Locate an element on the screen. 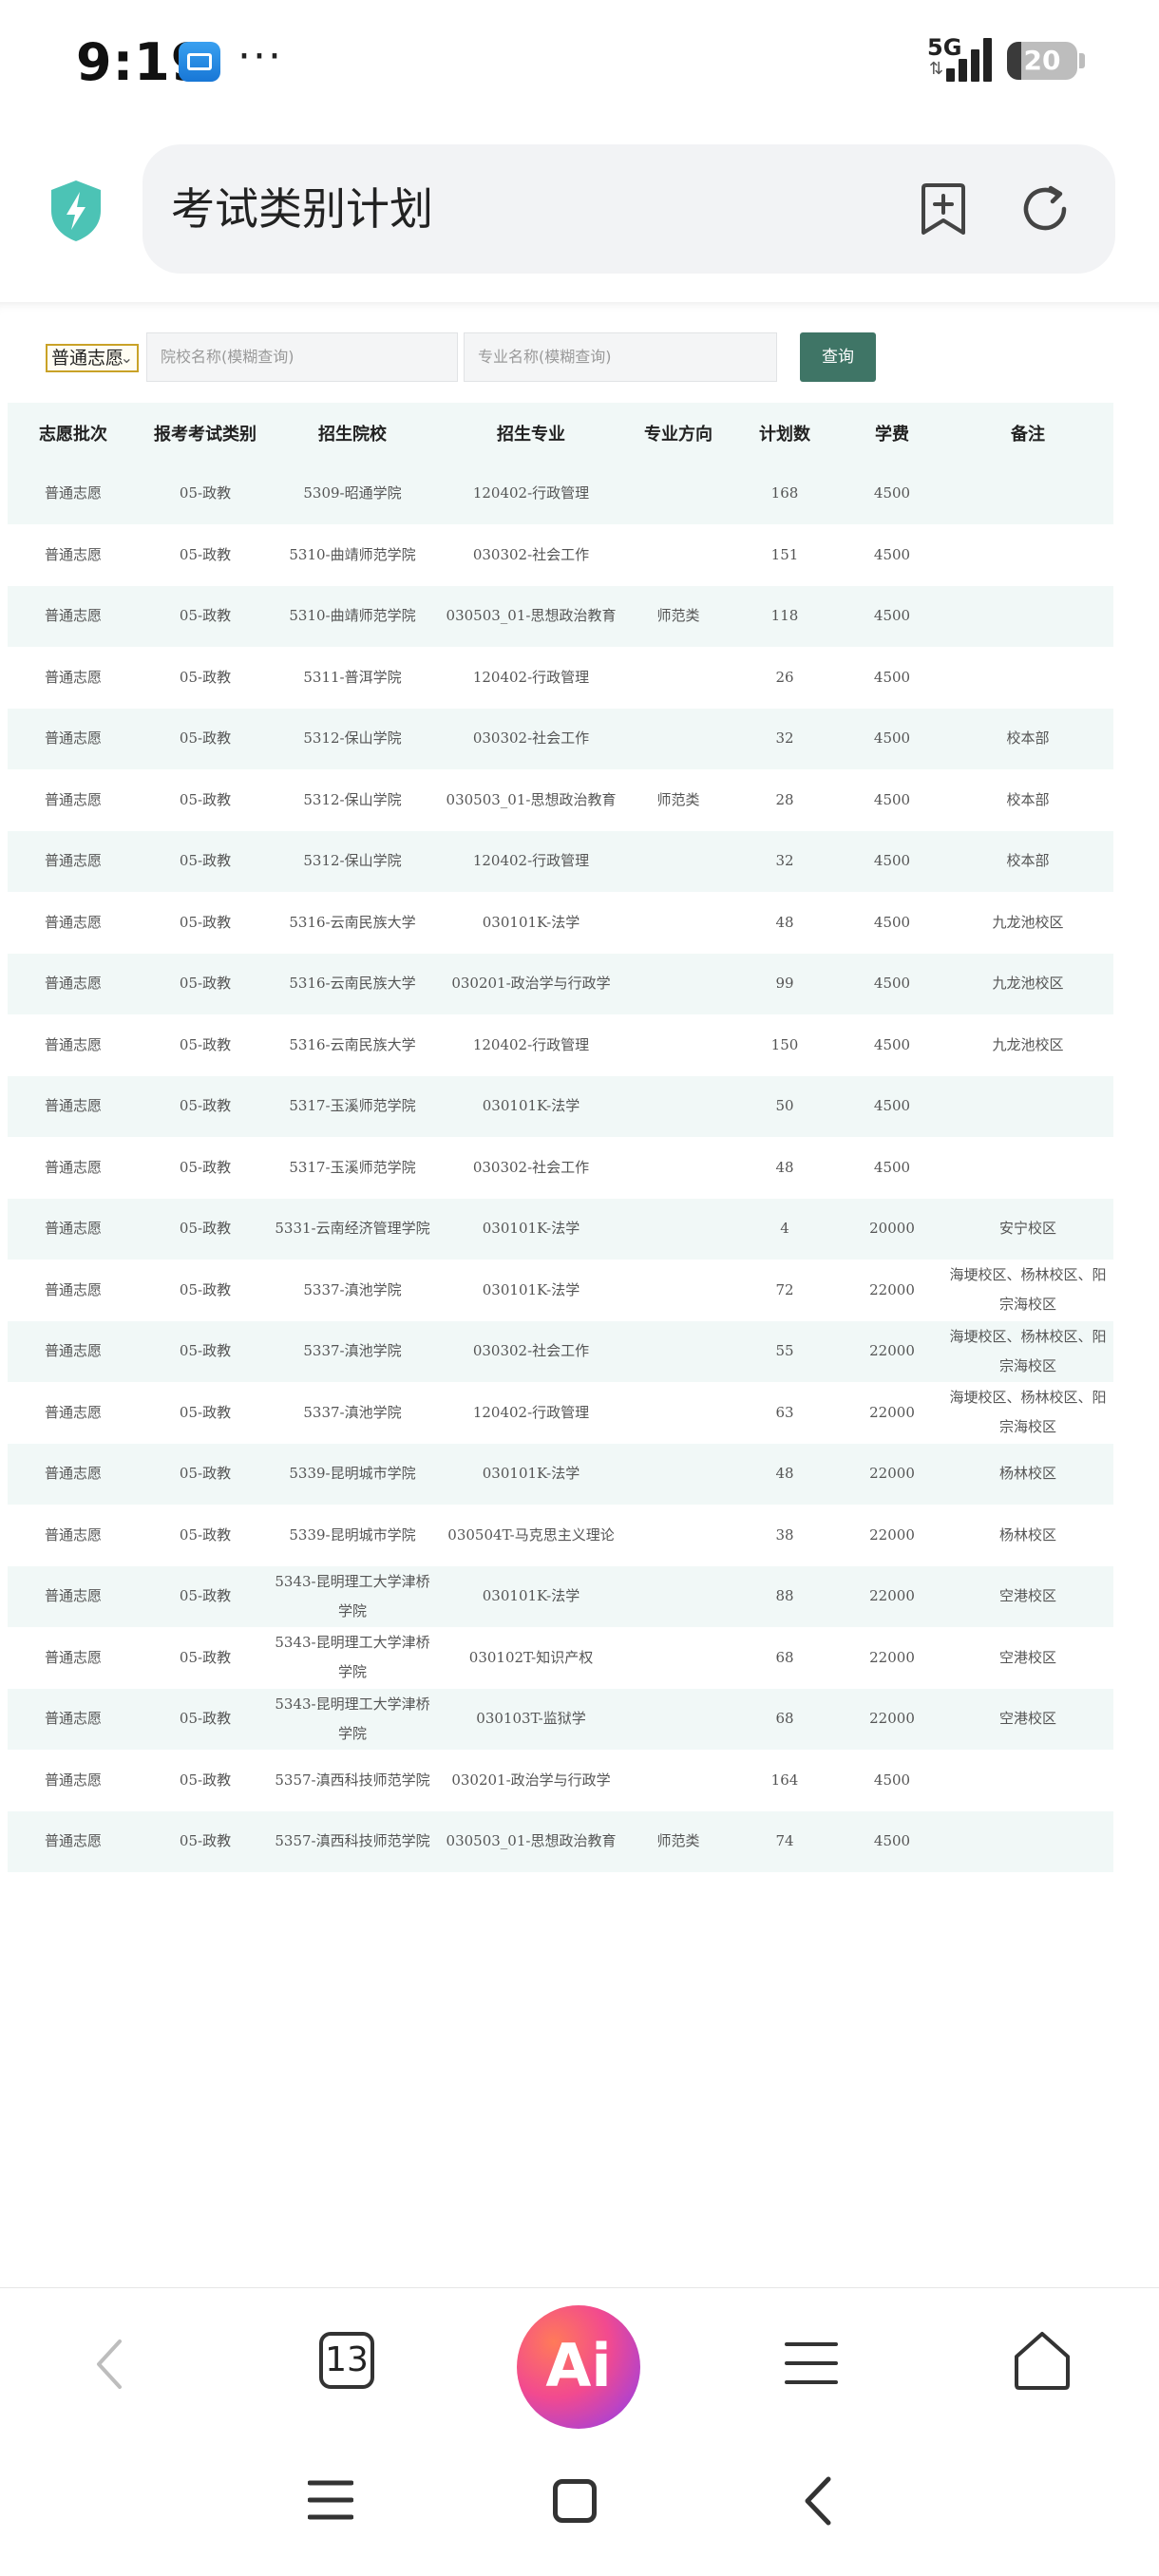  cell-remark: 九龙池校区 is located at coordinates (1027, 923).